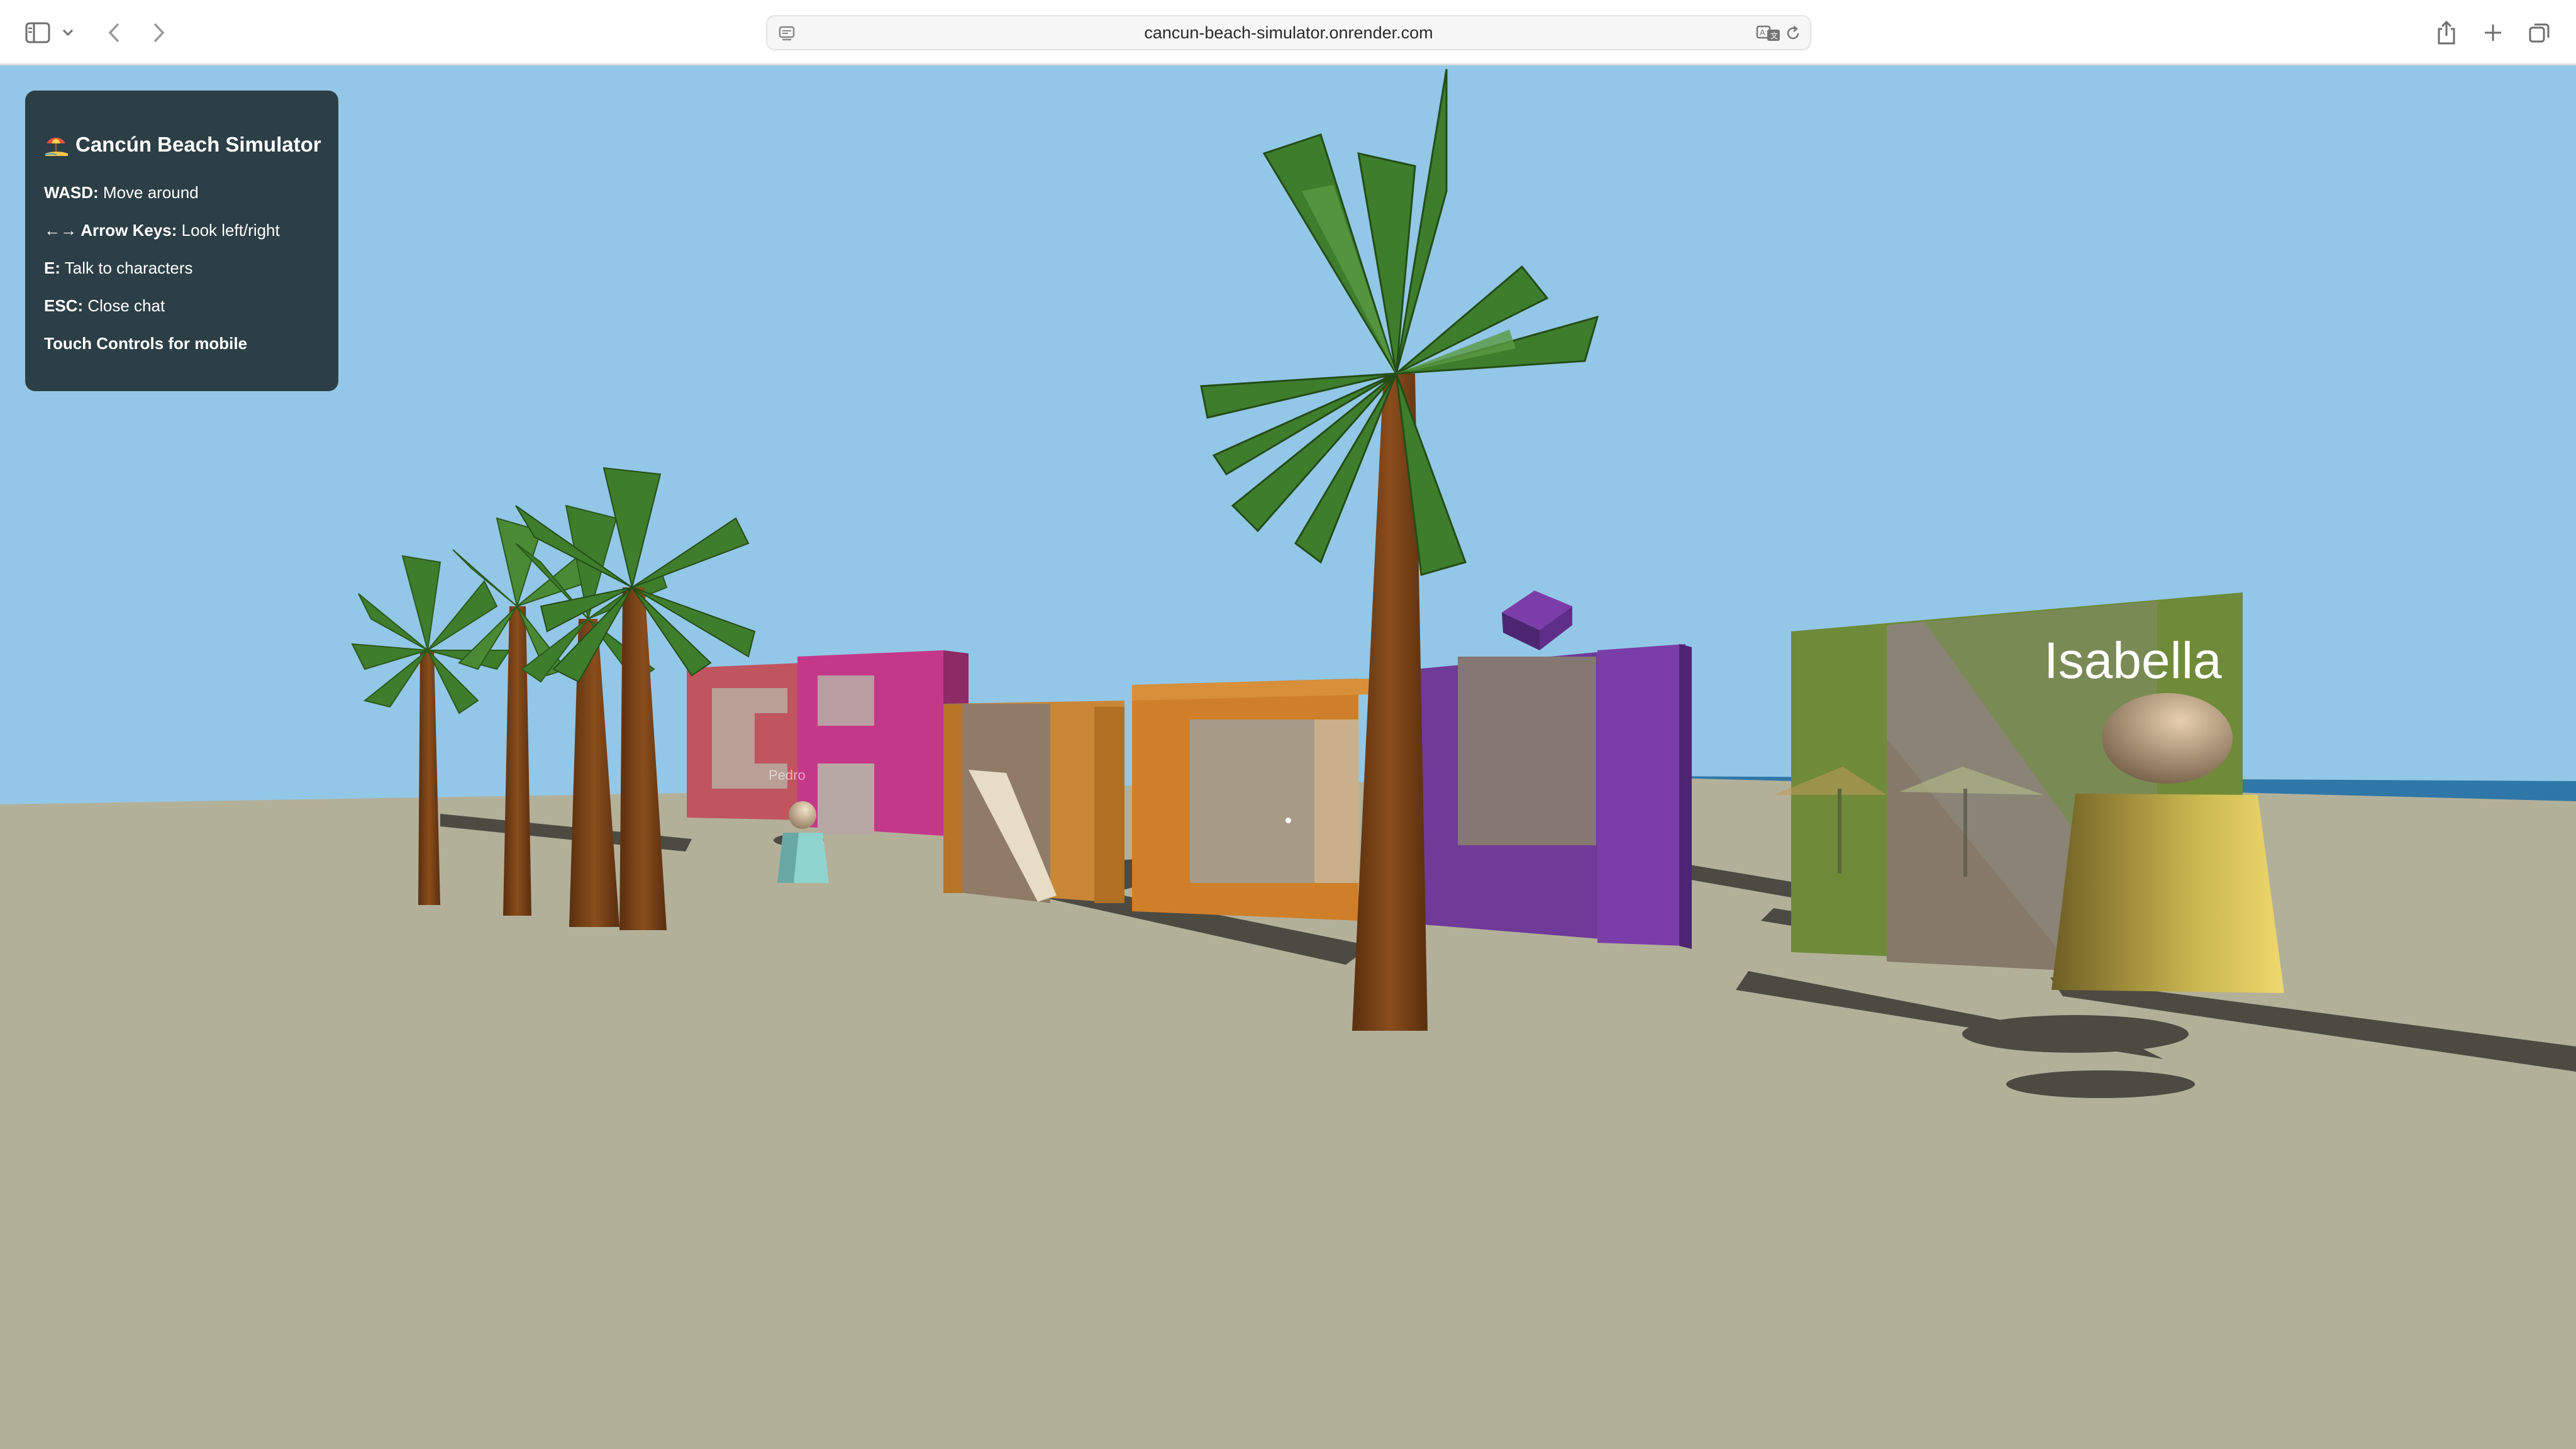 The width and height of the screenshot is (2576, 1449). Describe the element at coordinates (2539, 33) in the screenshot. I see `tab-overview-icon` at that location.